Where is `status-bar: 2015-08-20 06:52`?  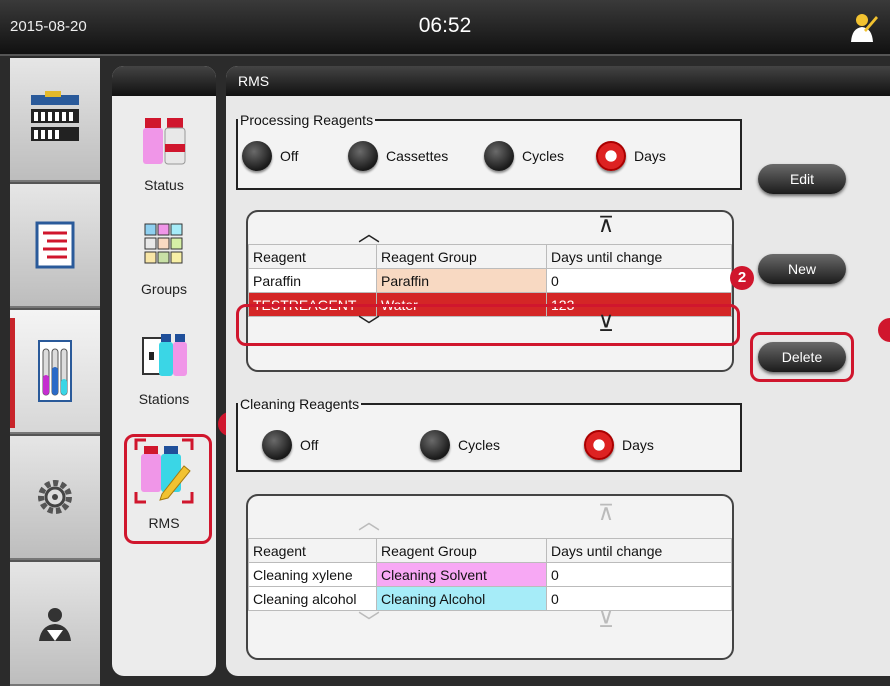
status-bar: 2015-08-20 06:52 is located at coordinates (445, 28).